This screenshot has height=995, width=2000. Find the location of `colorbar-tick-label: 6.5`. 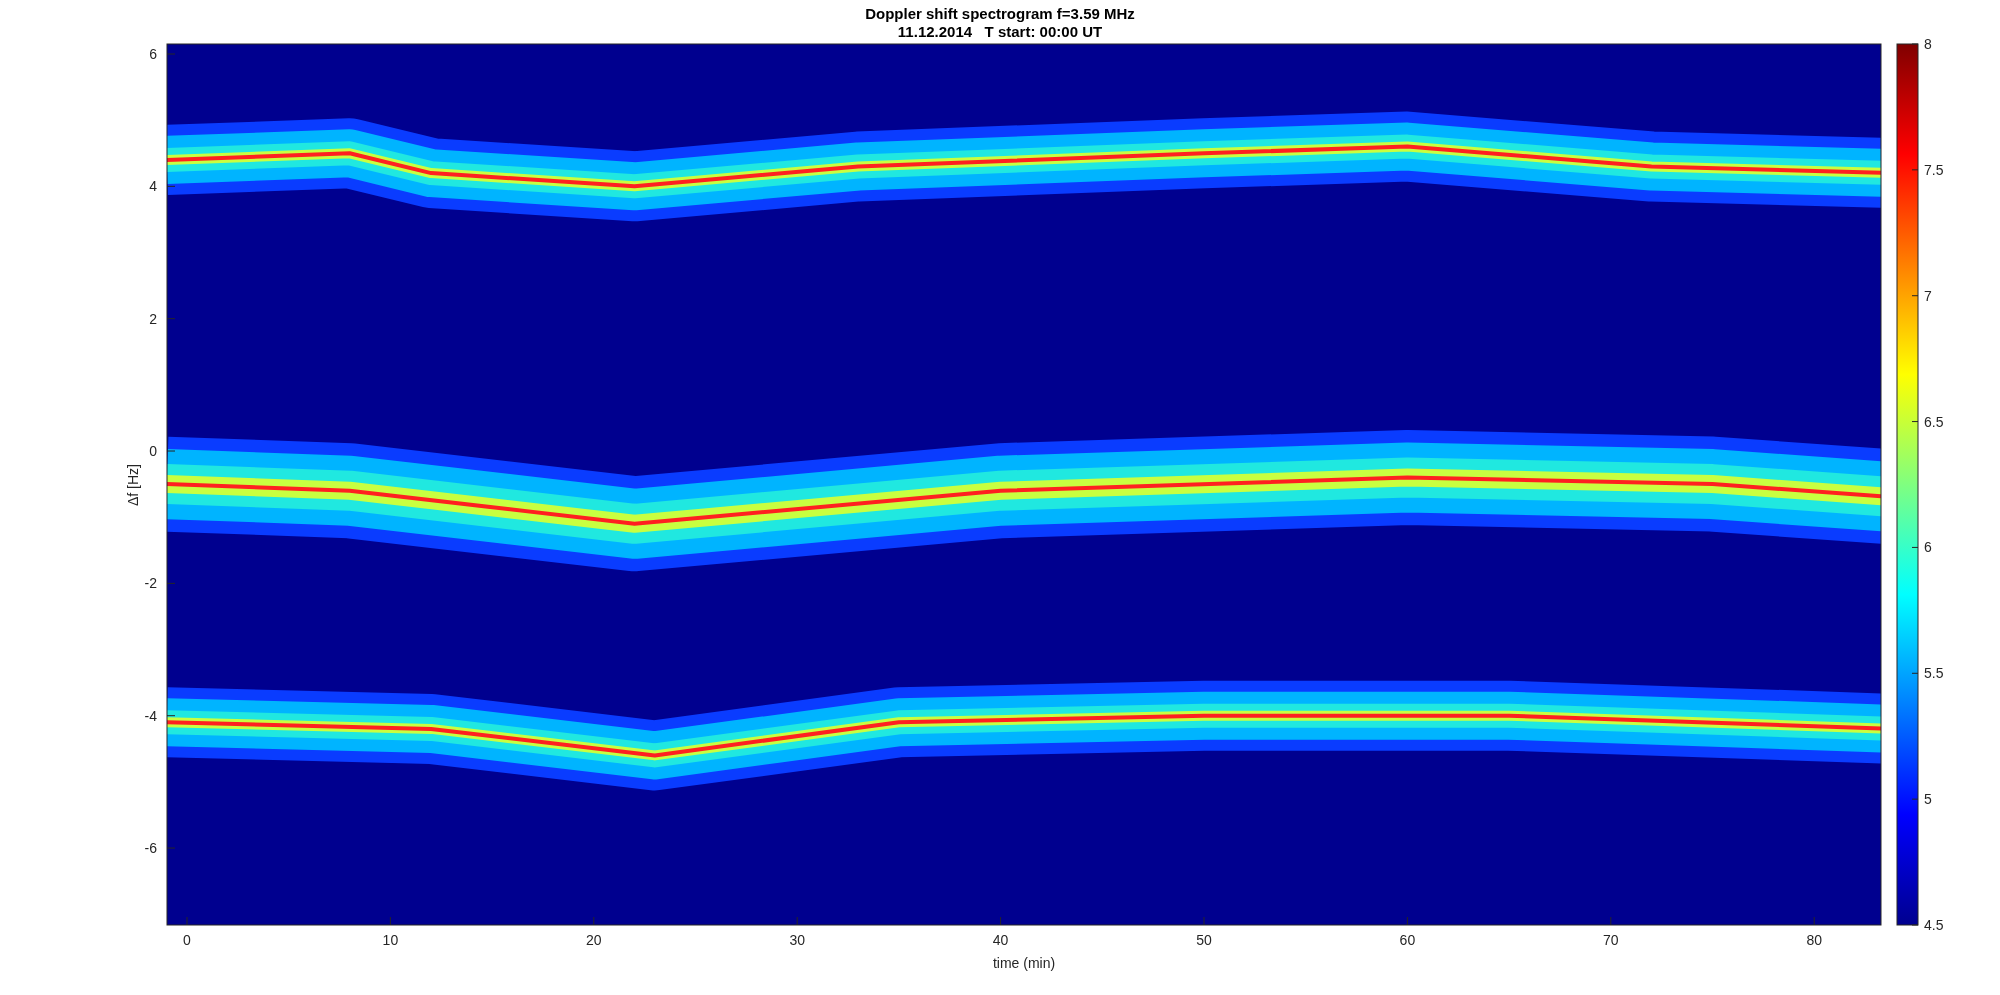

colorbar-tick-label: 6.5 is located at coordinates (1934, 421).